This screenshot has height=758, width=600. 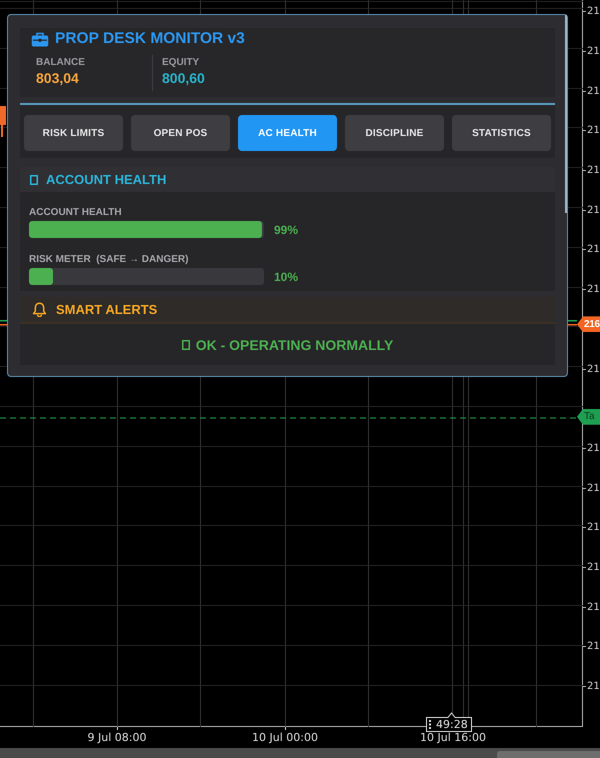 I want to click on stat-label: BALANCE, so click(x=61, y=63).